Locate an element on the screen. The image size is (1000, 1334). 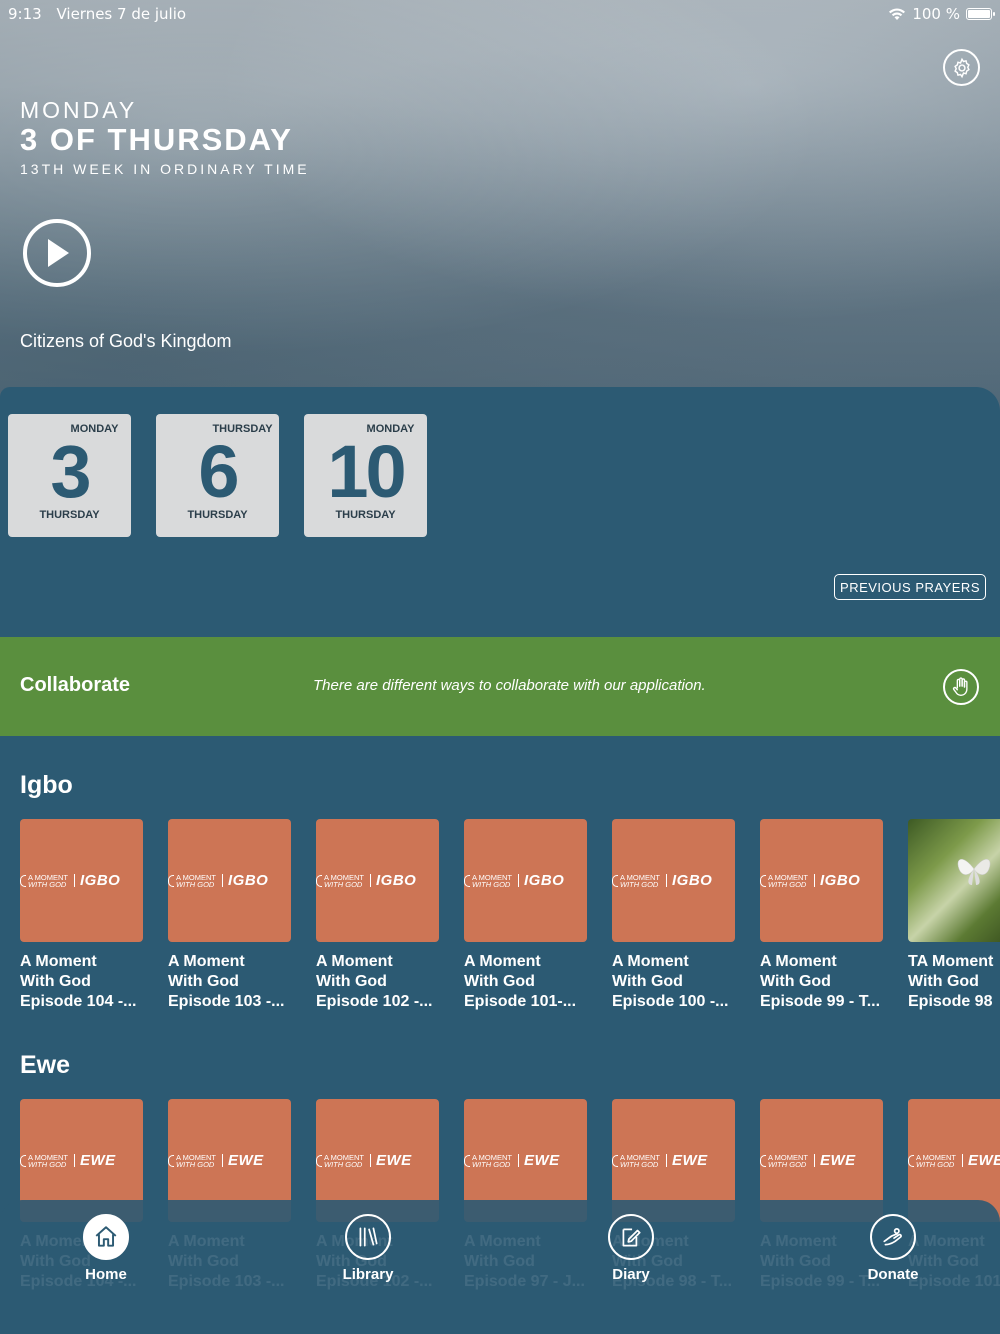
play-icon is located at coordinates (58, 253).